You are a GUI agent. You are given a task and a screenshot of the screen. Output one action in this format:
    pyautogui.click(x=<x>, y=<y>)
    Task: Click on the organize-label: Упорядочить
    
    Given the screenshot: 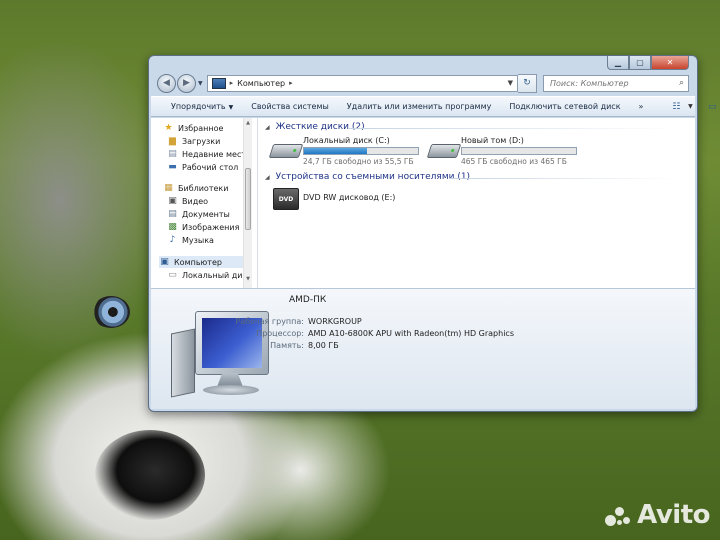 What is the action you would take?
    pyautogui.click(x=198, y=106)
    